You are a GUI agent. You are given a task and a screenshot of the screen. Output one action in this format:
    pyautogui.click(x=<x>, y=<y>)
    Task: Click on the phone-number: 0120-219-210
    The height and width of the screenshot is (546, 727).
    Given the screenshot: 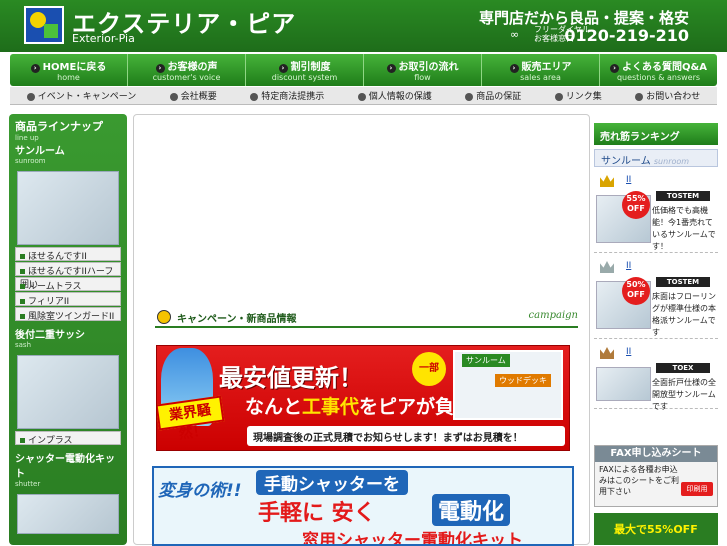 What is the action you would take?
    pyautogui.click(x=626, y=35)
    